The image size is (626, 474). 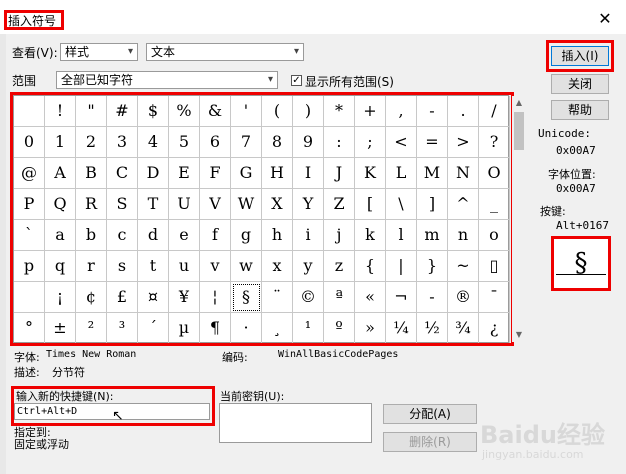 I want to click on symbol-cell: G, so click(x=246, y=173).